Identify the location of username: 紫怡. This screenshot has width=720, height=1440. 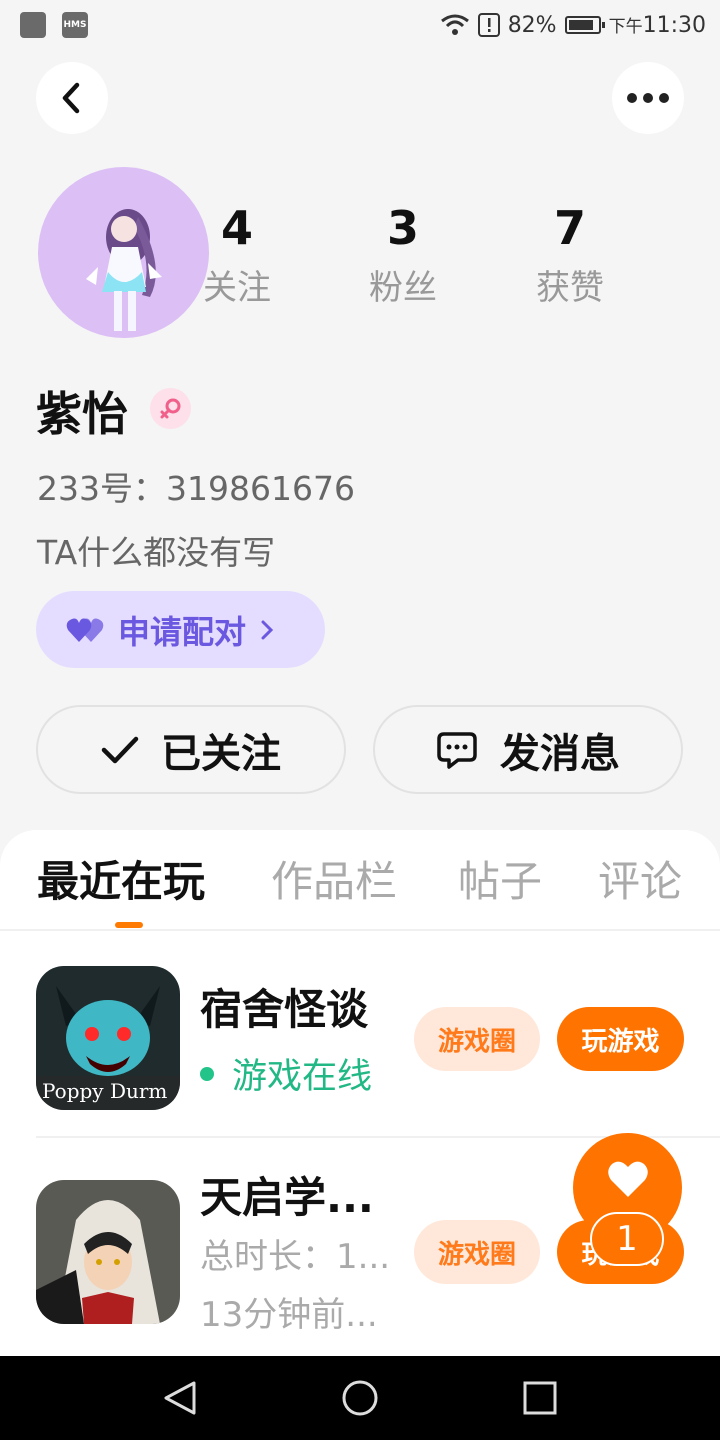
(82, 414).